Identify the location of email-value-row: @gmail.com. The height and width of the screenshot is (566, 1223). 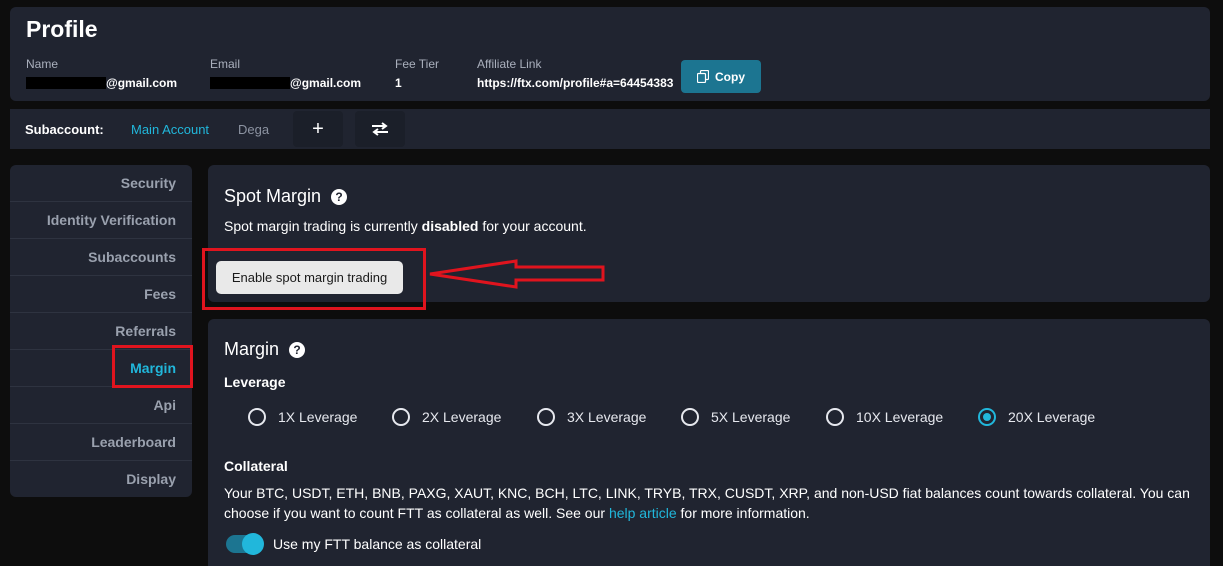
(285, 83).